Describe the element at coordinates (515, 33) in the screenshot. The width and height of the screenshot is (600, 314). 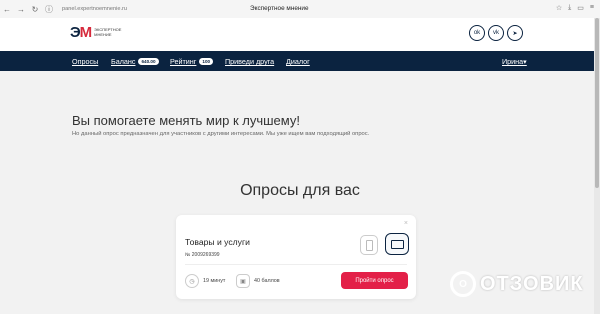
I see `telegram-icon: ➤` at that location.